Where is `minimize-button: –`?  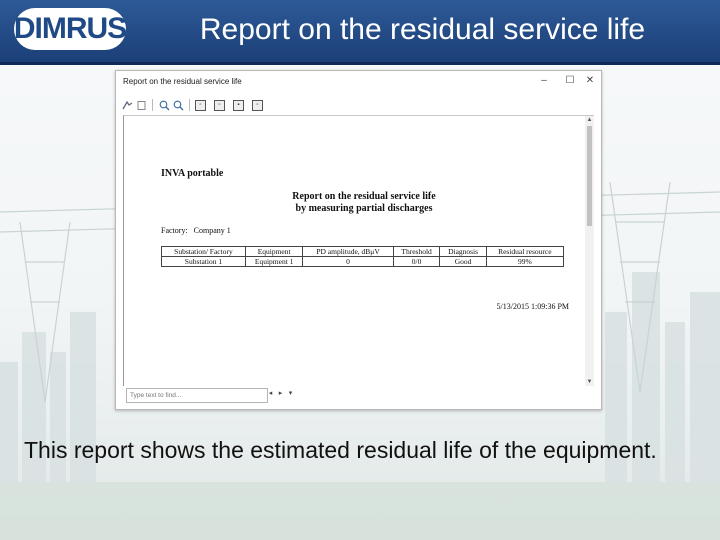 minimize-button: – is located at coordinates (544, 82).